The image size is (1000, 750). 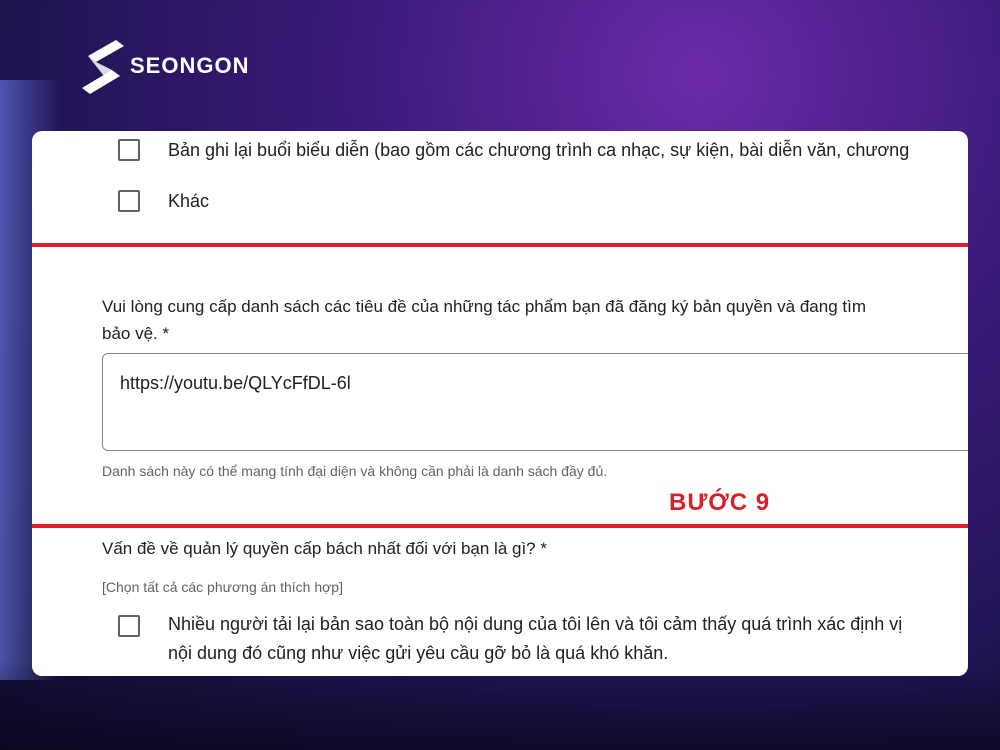 I want to click on brand-logo: SEONGON, so click(x=163, y=66).